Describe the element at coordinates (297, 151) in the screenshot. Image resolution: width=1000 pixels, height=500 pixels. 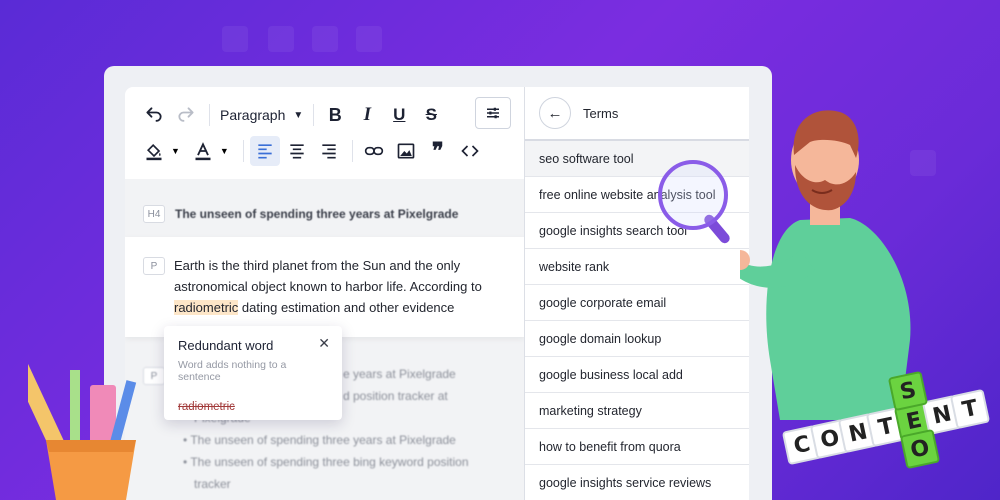
I see `align-center-icon` at that location.